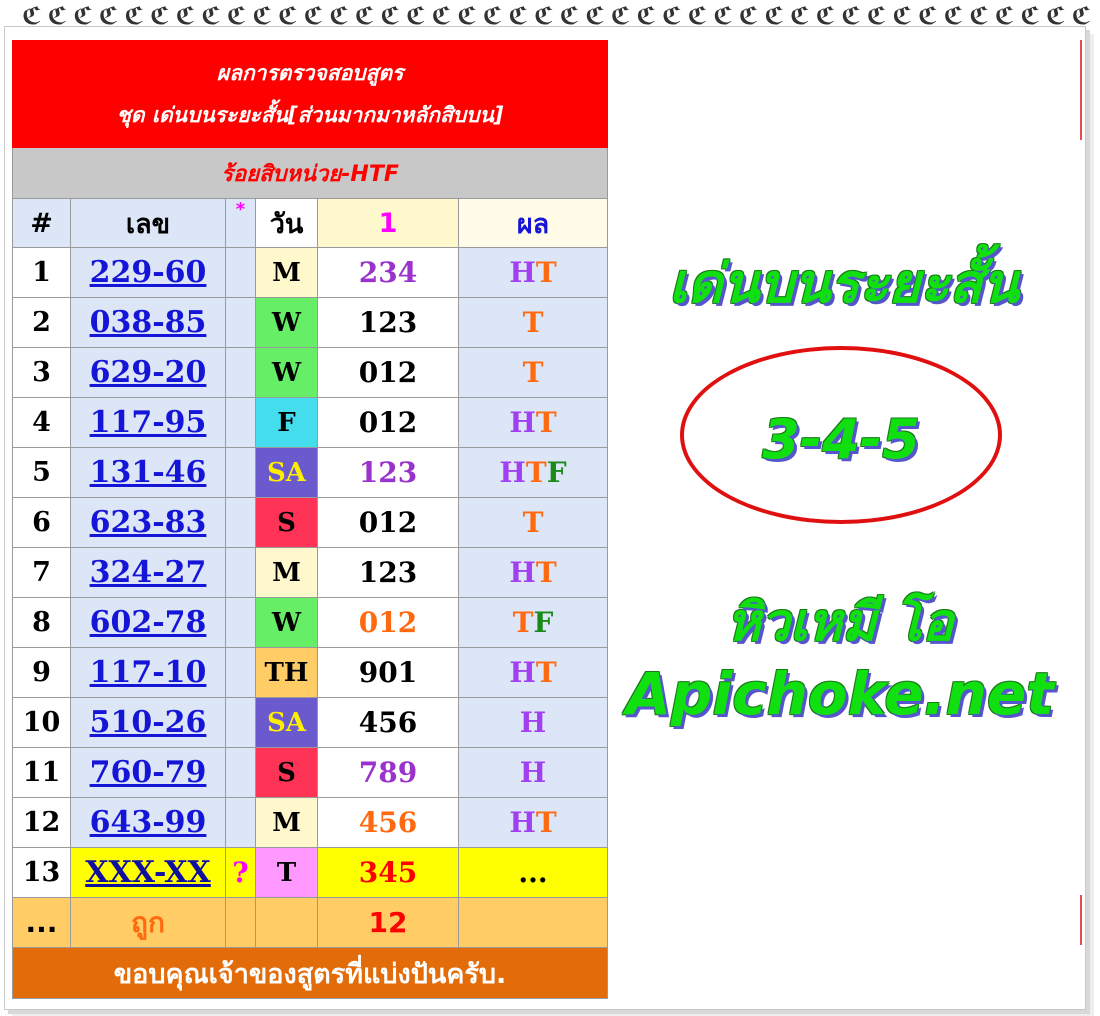 This screenshot has width=1100, height=1016. I want to click on table-row: 5 131-46 SA 123 HTF, so click(310, 472).